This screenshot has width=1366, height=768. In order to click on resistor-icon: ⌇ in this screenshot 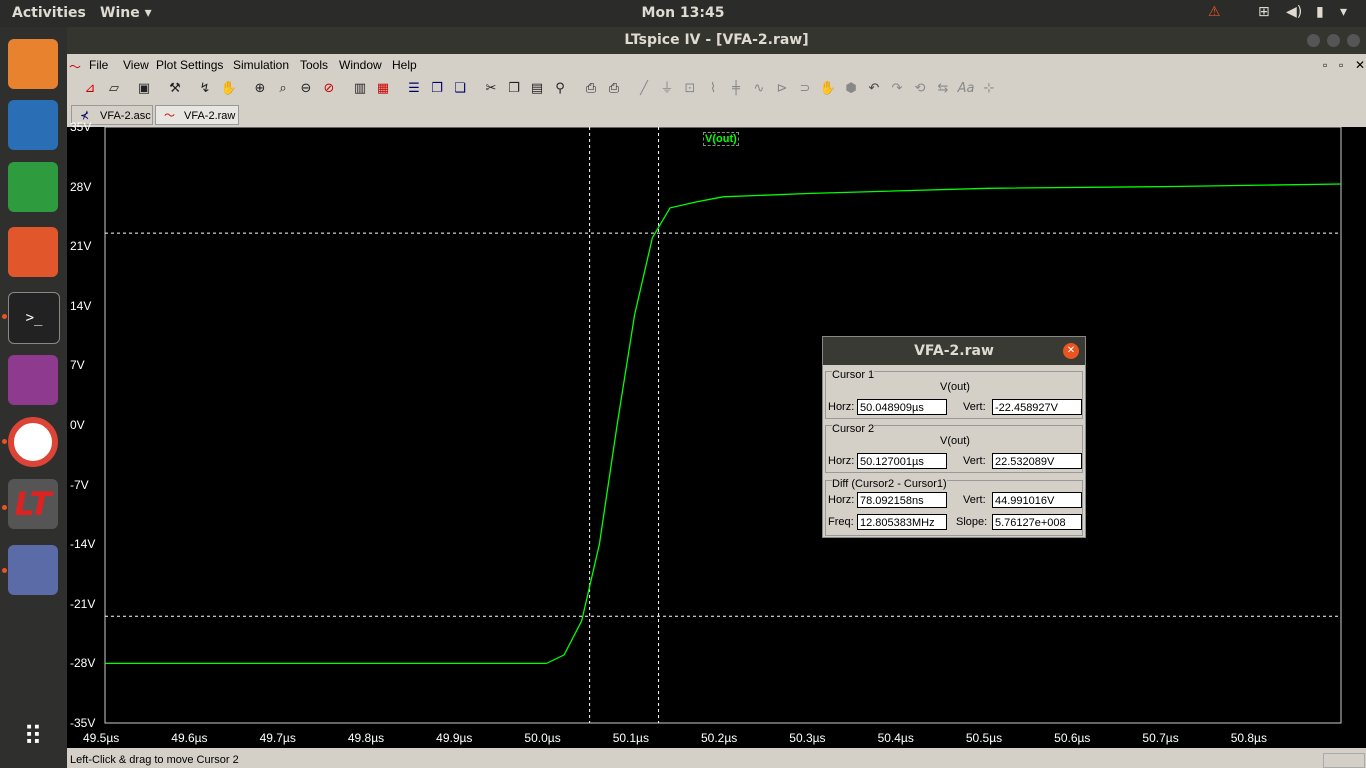, I will do `click(713, 89)`.